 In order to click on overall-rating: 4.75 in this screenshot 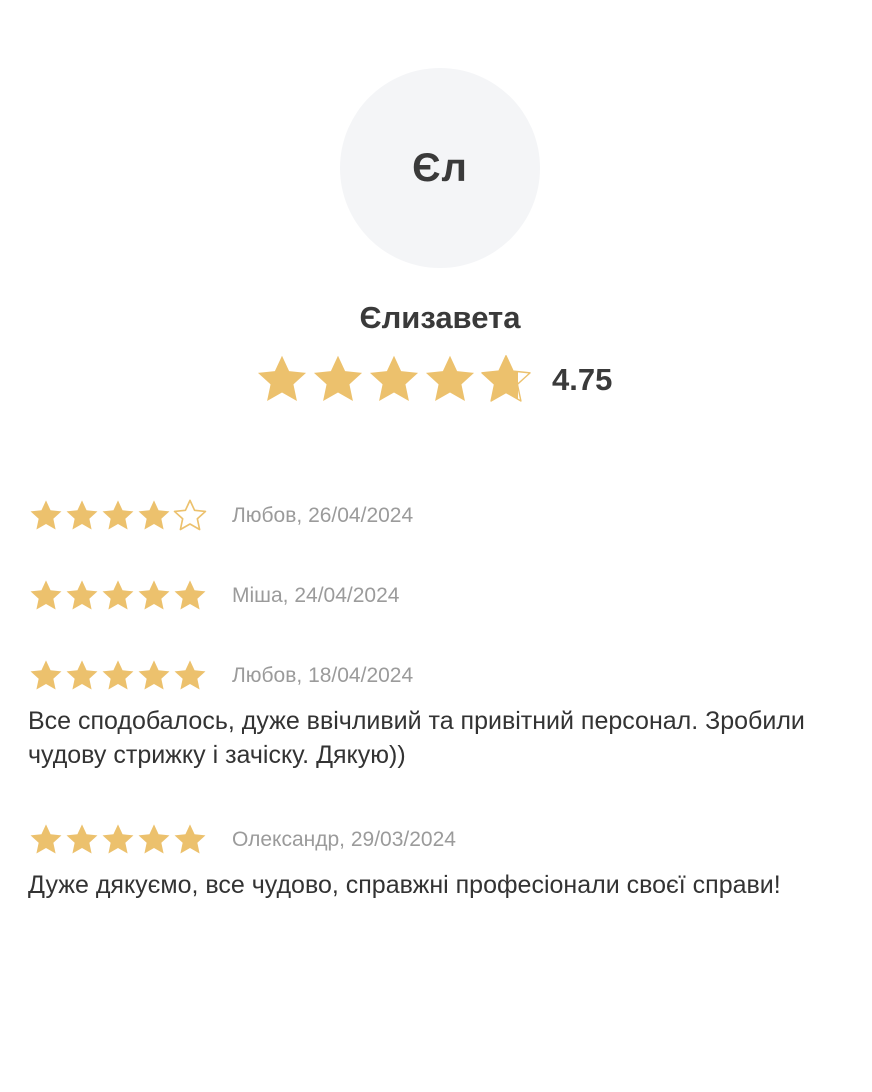, I will do `click(433, 380)`.